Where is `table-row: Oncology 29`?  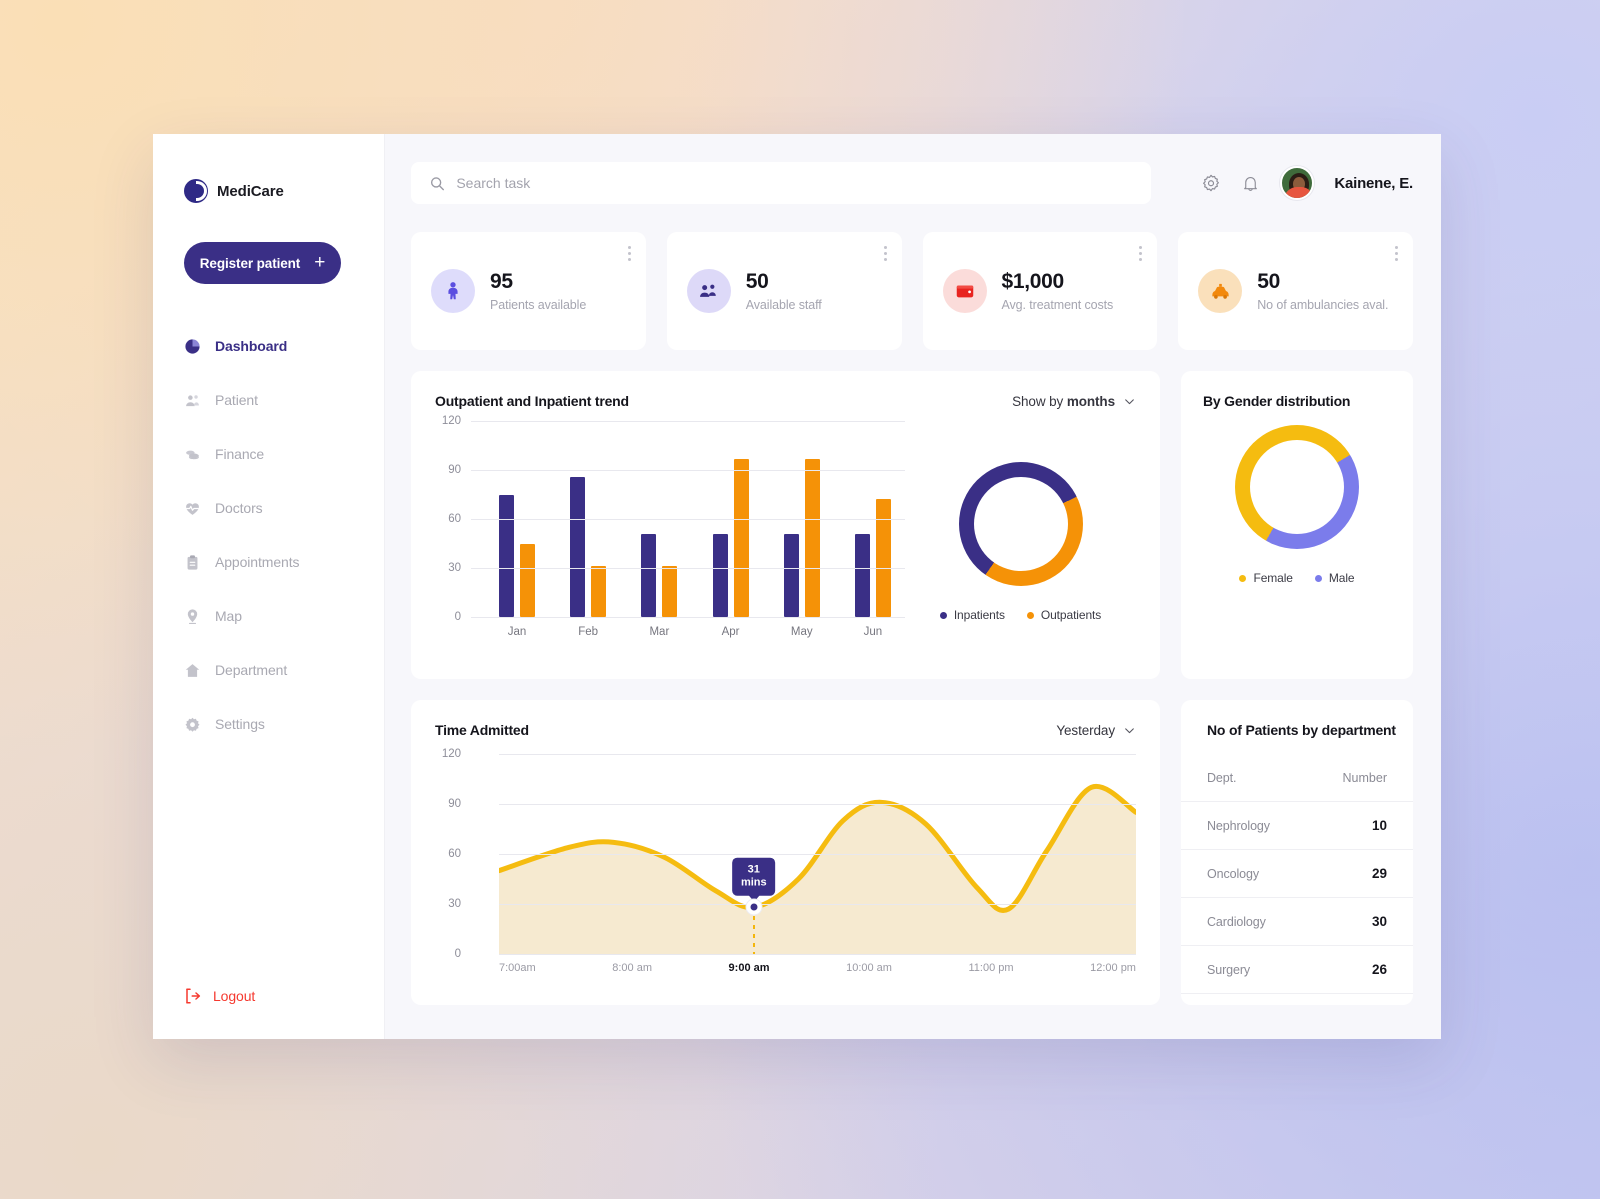 table-row: Oncology 29 is located at coordinates (1297, 874).